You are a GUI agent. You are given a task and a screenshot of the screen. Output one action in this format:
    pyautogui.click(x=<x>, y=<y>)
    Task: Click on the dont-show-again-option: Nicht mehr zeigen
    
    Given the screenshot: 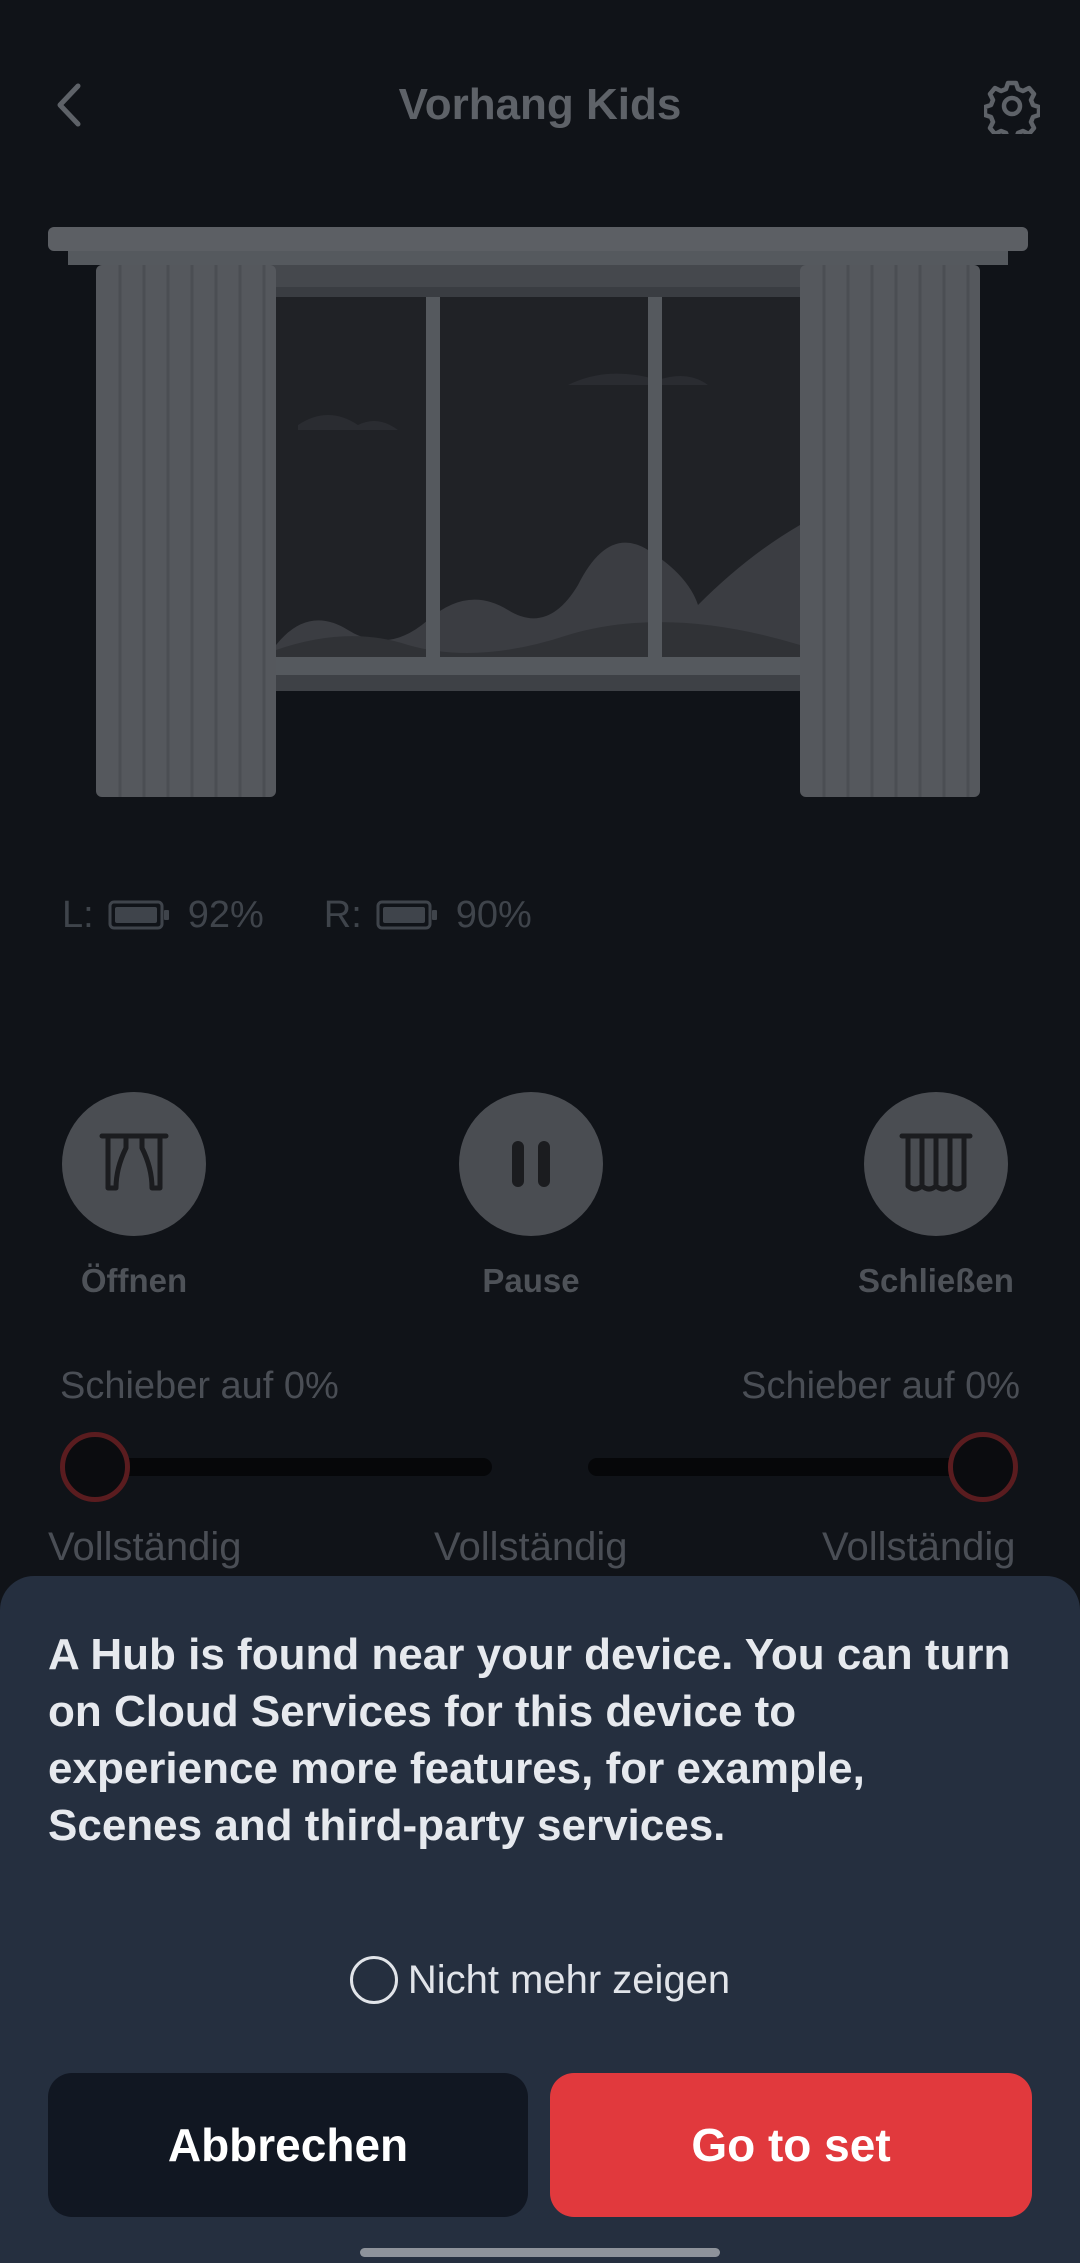 What is the action you would take?
    pyautogui.click(x=540, y=1980)
    